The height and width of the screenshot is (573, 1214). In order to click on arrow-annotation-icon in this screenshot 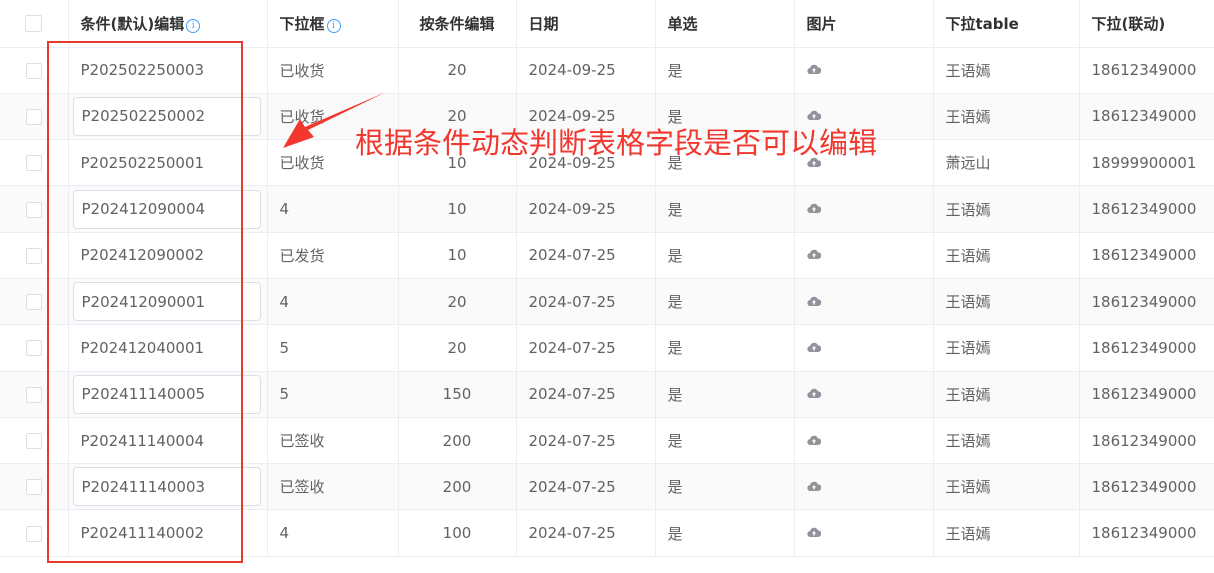, I will do `click(334, 120)`.